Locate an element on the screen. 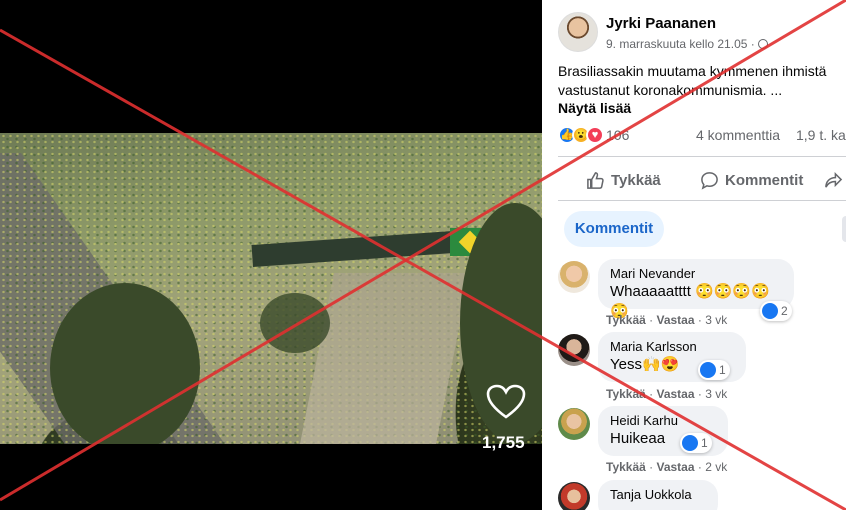 The image size is (846, 510). globe-icon is located at coordinates (762, 44).